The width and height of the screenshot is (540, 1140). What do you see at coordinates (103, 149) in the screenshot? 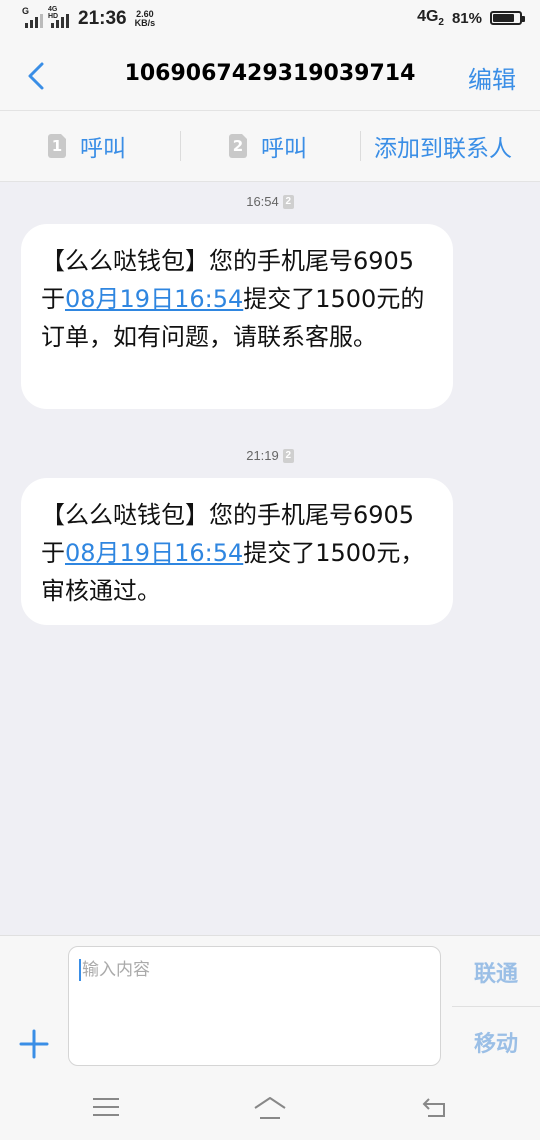
I see `call-sim1-label: 呼叫` at bounding box center [103, 149].